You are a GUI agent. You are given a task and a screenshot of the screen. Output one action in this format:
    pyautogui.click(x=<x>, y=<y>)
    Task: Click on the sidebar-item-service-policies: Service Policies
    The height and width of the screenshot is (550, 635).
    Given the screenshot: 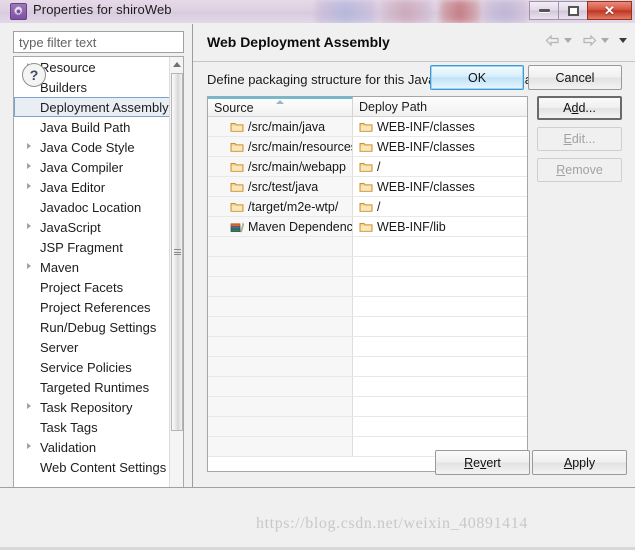 What is the action you would take?
    pyautogui.click(x=92, y=367)
    